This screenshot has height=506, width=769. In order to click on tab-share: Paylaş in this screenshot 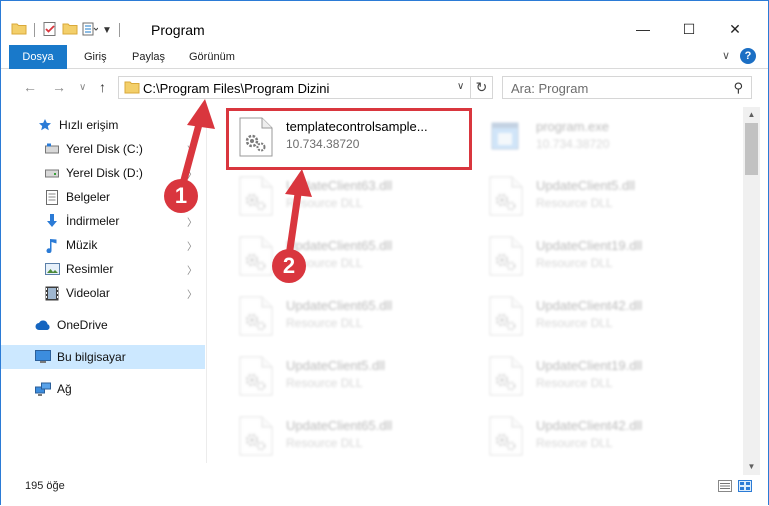, I will do `click(148, 57)`.